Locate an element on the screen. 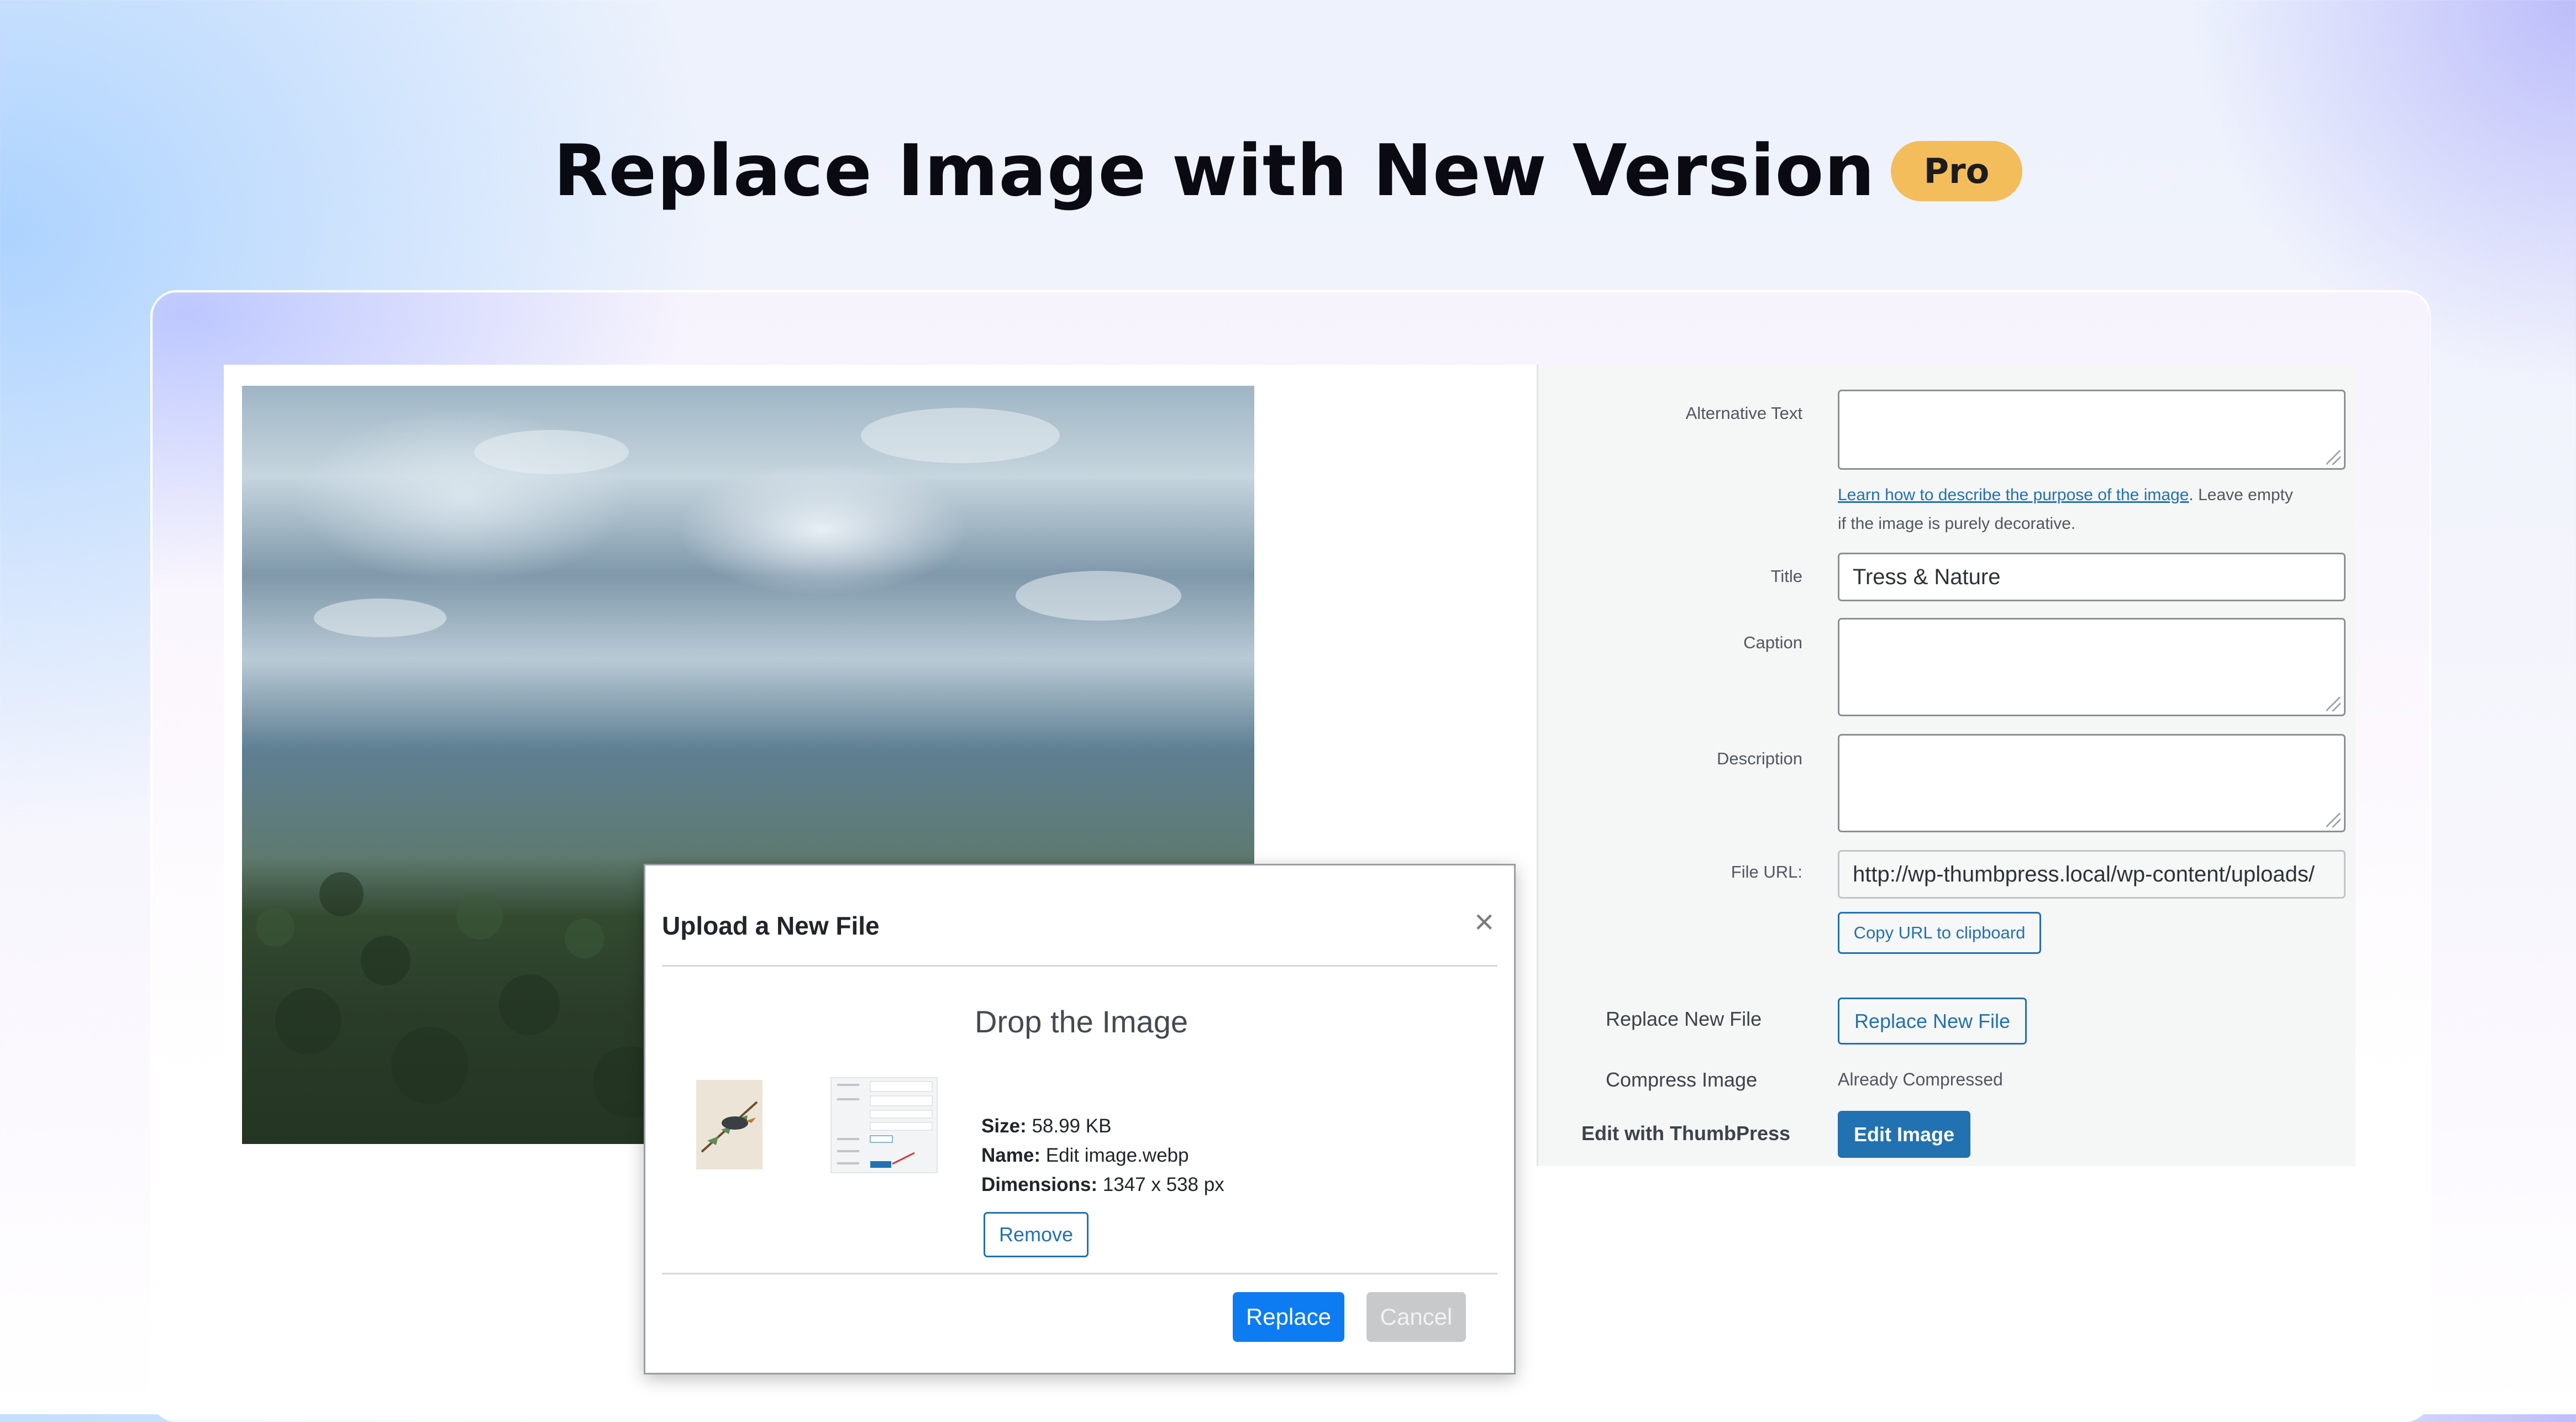 The width and height of the screenshot is (2576, 1422). description-label: Description is located at coordinates (1759, 759).